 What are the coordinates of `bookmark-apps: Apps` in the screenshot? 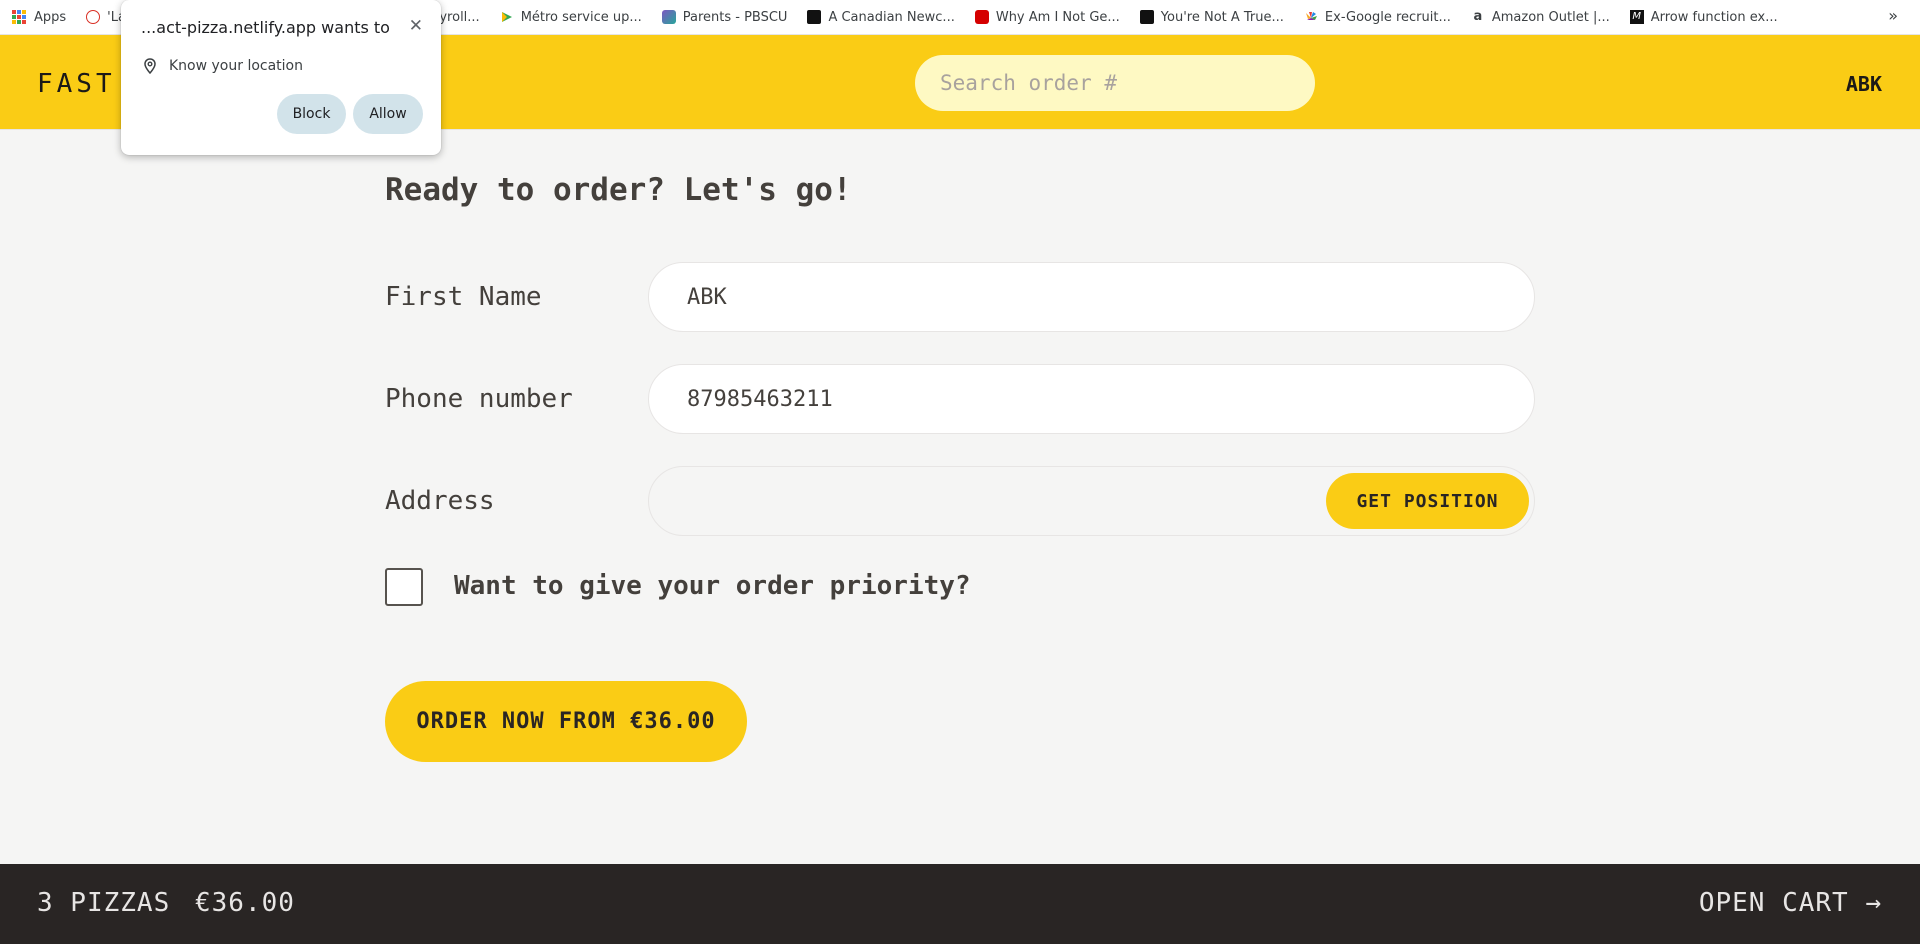 It's located at (39, 17).